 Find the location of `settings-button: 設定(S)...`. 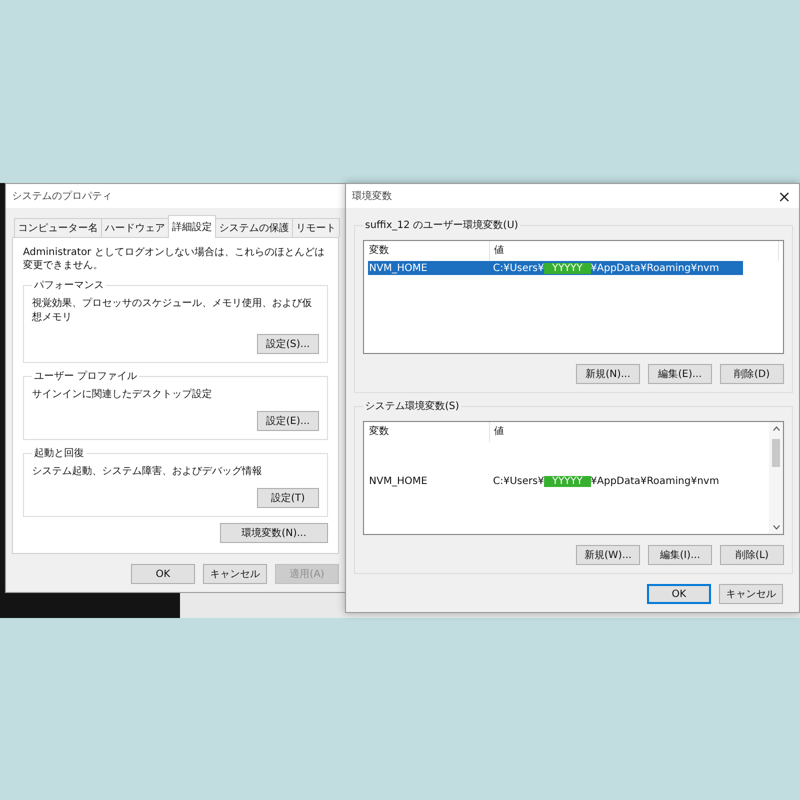

settings-button: 設定(S)... is located at coordinates (288, 344).